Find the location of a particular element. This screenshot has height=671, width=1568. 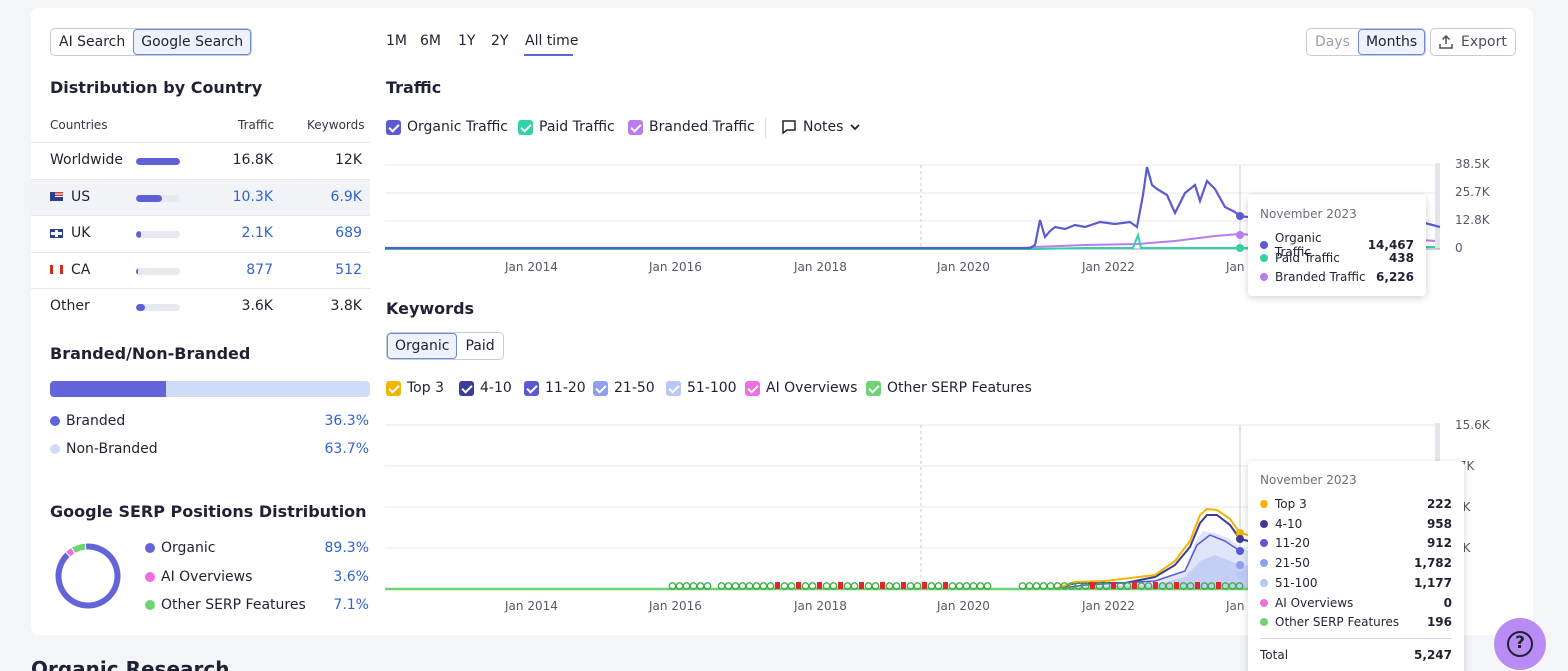

country-keywords: 689 is located at coordinates (348, 233).